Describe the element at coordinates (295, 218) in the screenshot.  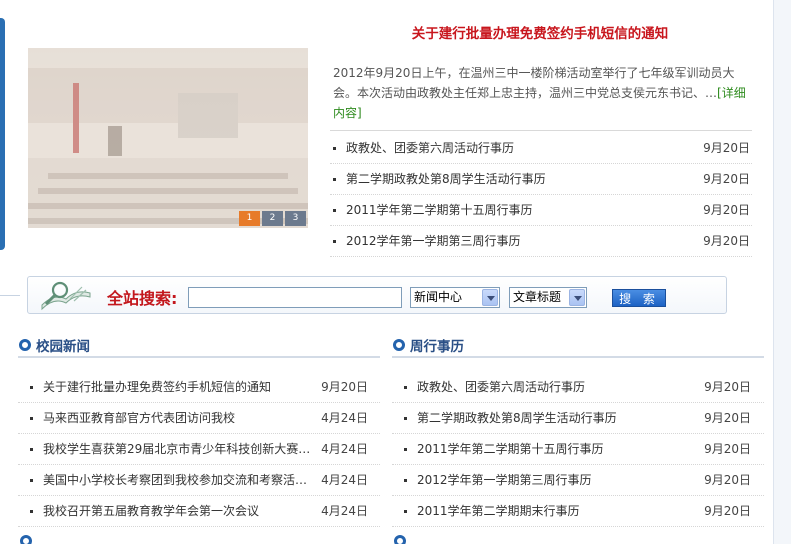
I see `slide-page-3-button: 3` at that location.